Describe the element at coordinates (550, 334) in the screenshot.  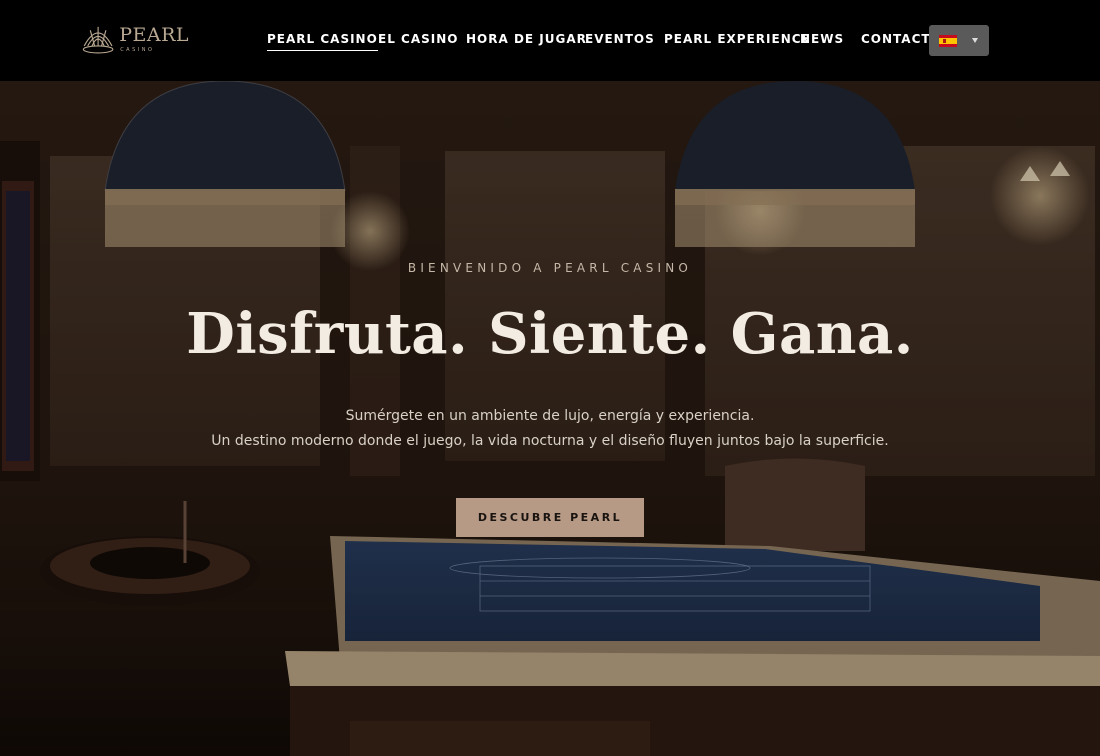
I see `hero-headline: Disfruta. Siente. Gana.` at that location.